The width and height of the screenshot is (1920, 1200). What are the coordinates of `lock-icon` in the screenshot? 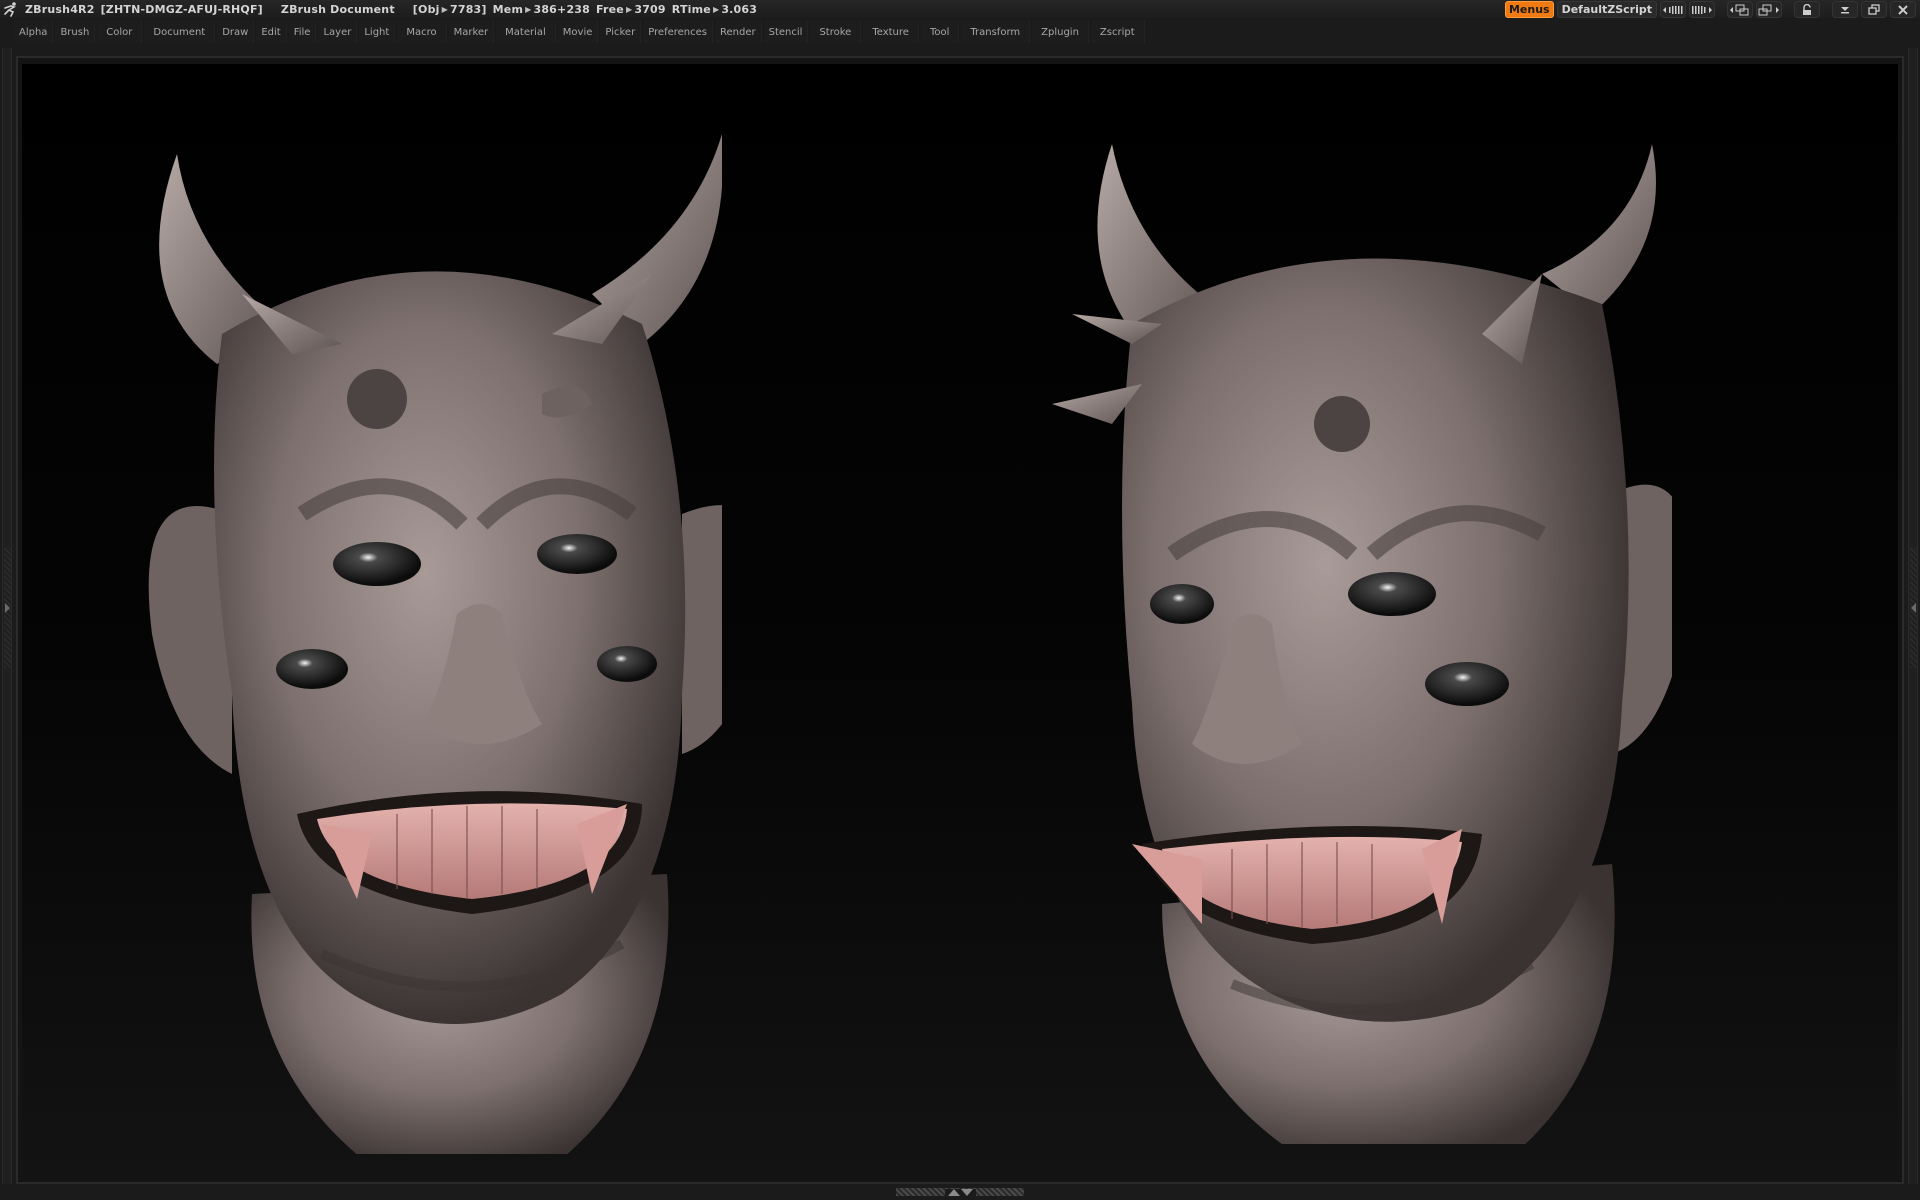 It's located at (1807, 9).